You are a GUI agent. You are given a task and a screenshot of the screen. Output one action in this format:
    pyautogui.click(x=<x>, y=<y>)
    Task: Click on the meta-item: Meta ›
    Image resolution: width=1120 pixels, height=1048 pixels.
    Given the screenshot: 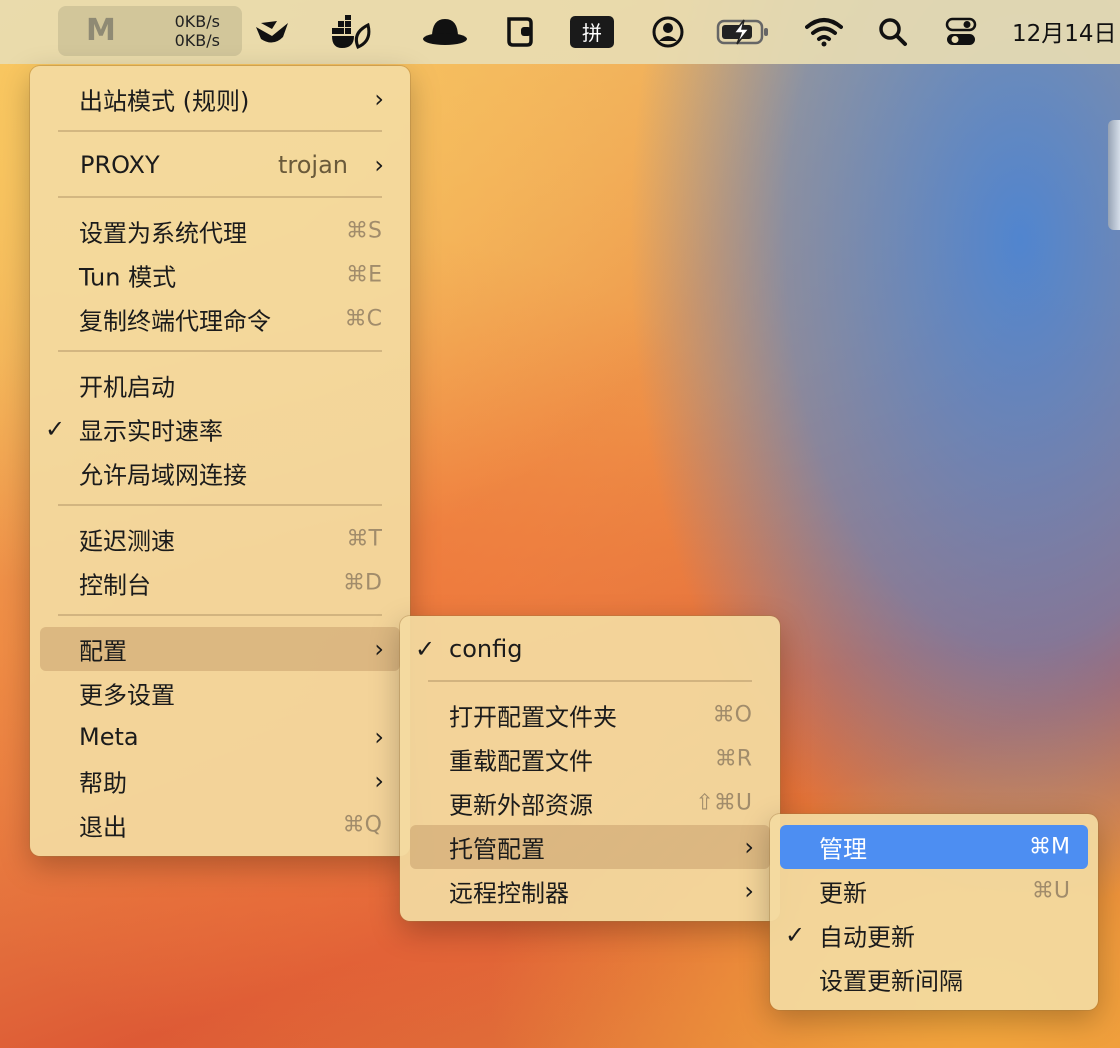 What is the action you would take?
    pyautogui.click(x=220, y=737)
    